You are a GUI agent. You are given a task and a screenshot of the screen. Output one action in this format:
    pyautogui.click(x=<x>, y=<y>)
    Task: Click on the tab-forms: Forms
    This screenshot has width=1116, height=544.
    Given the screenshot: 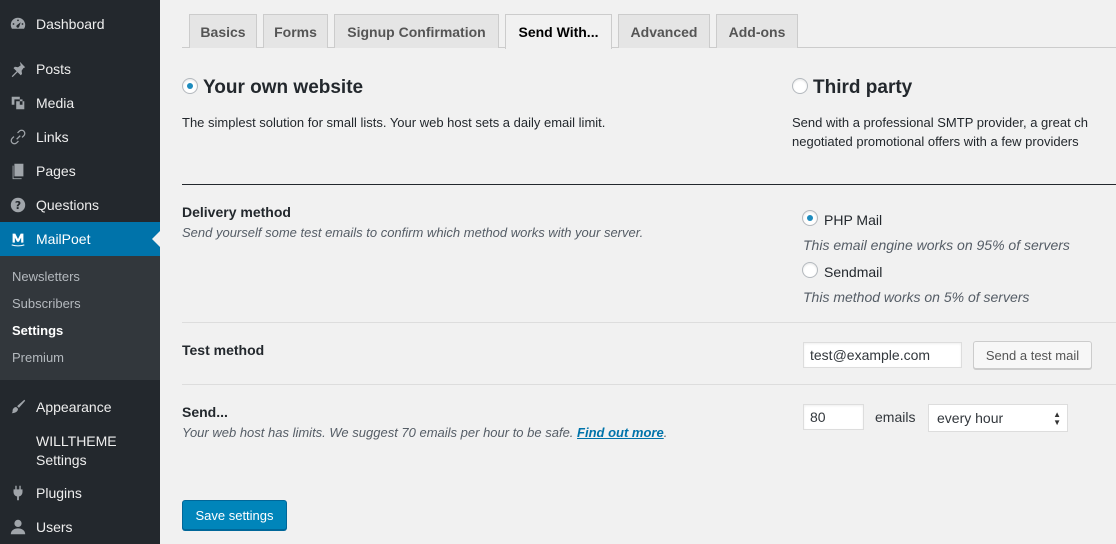 What is the action you would take?
    pyautogui.click(x=295, y=31)
    